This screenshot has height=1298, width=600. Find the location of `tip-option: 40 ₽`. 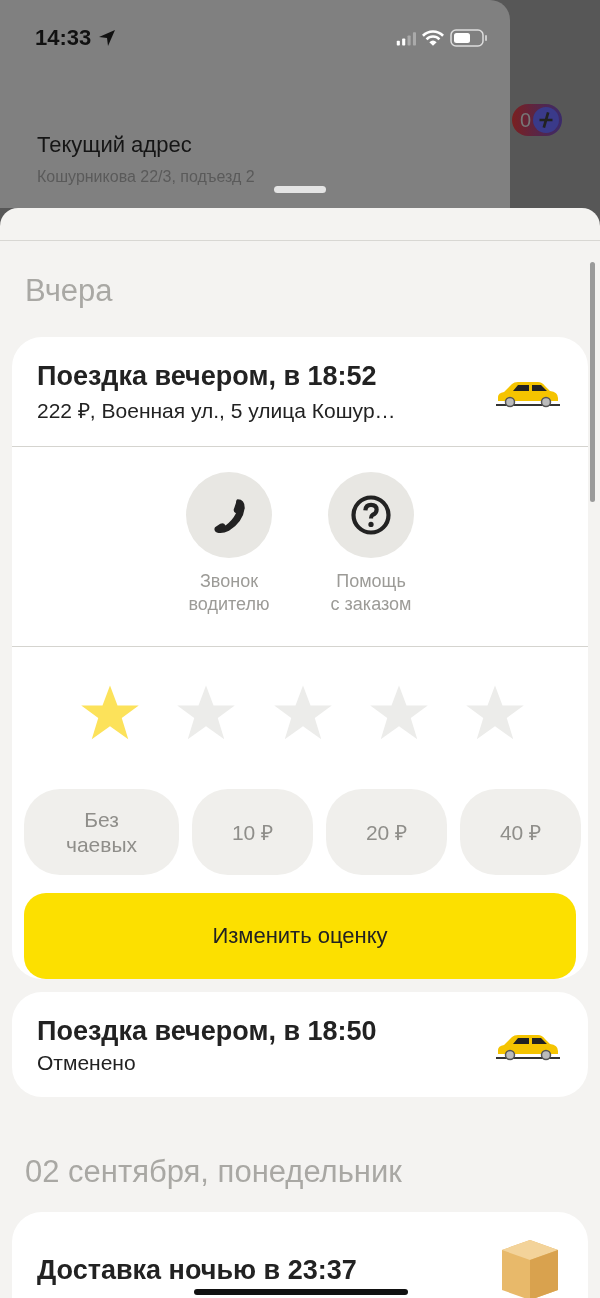

tip-option: 40 ₽ is located at coordinates (520, 832).